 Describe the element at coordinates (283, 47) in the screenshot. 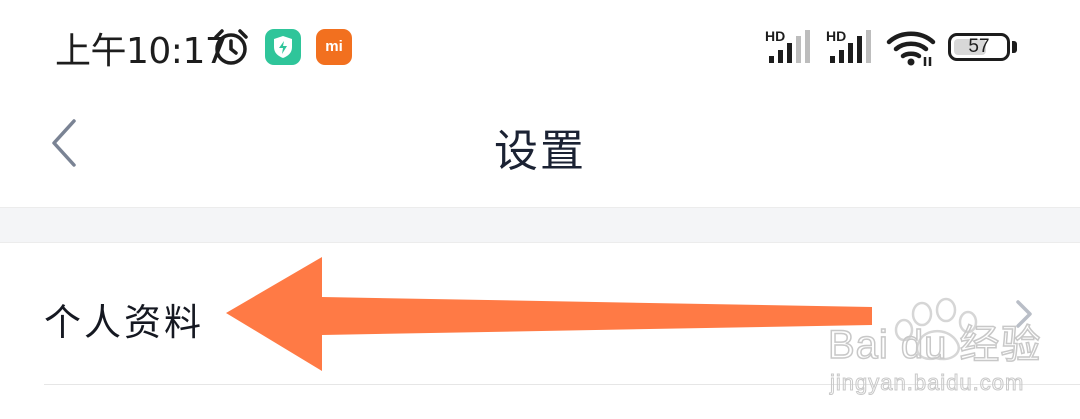

I see `security-shield-app-icon` at that location.